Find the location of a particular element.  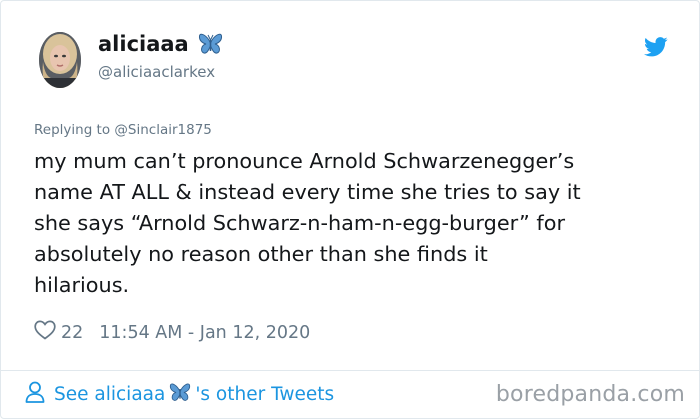

like-count: 22 is located at coordinates (72, 333).